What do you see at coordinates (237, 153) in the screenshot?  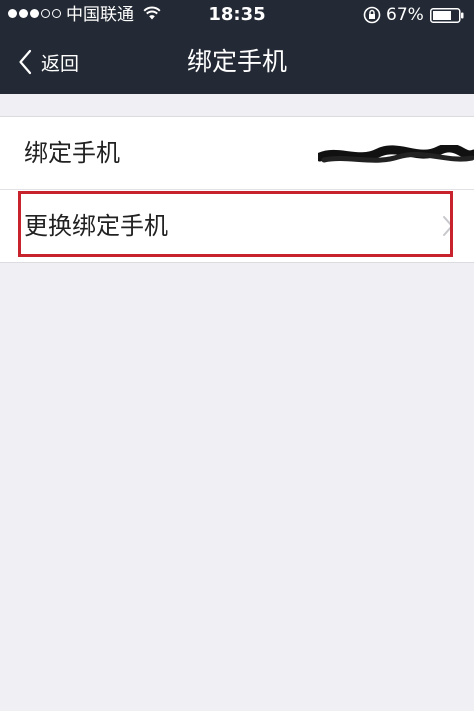 I see `list-item-bound-phone: 绑定手机` at bounding box center [237, 153].